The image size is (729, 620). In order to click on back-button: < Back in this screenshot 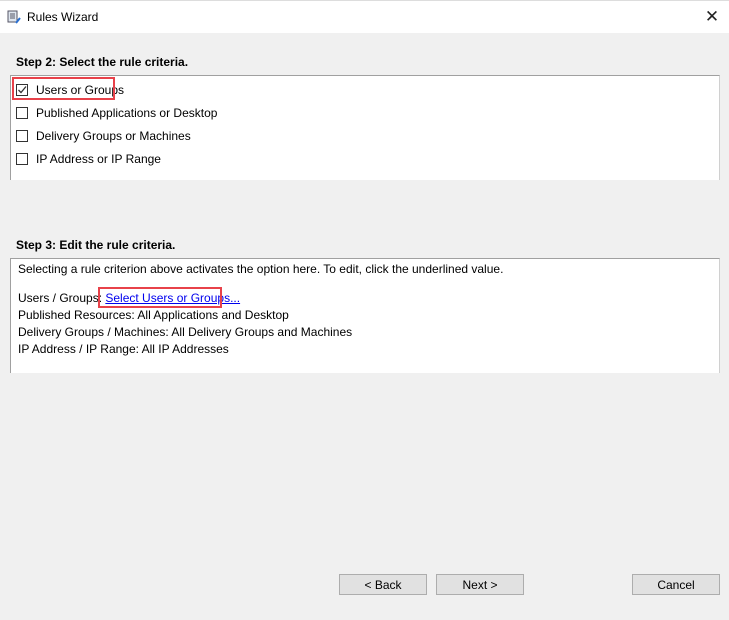, I will do `click(383, 584)`.